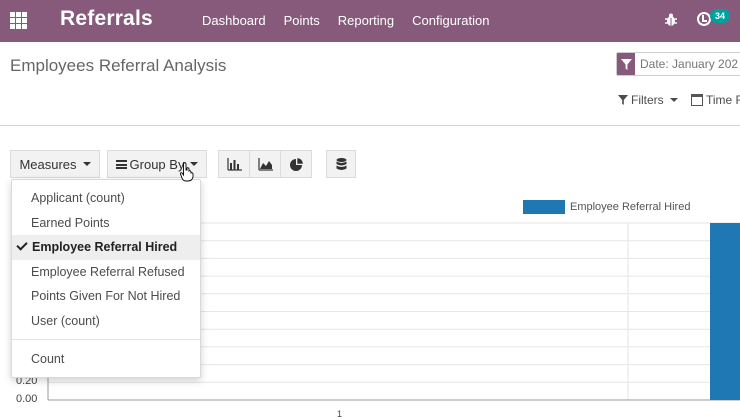  I want to click on measure-item: User (count), so click(106, 321).